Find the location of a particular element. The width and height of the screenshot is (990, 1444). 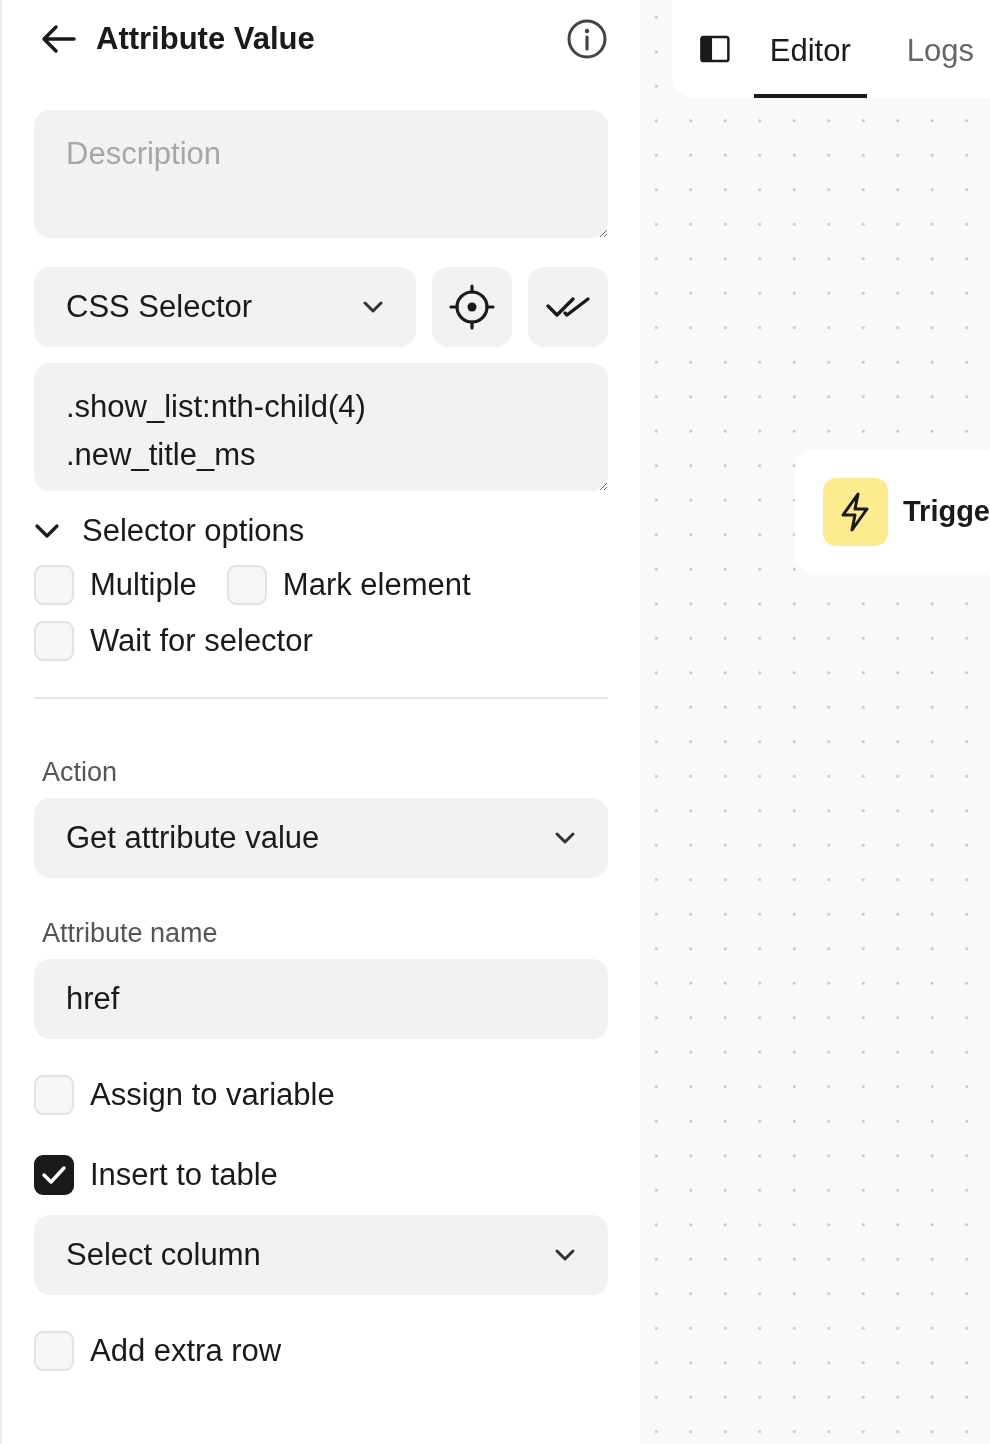

check-icon is located at coordinates (54, 1175).